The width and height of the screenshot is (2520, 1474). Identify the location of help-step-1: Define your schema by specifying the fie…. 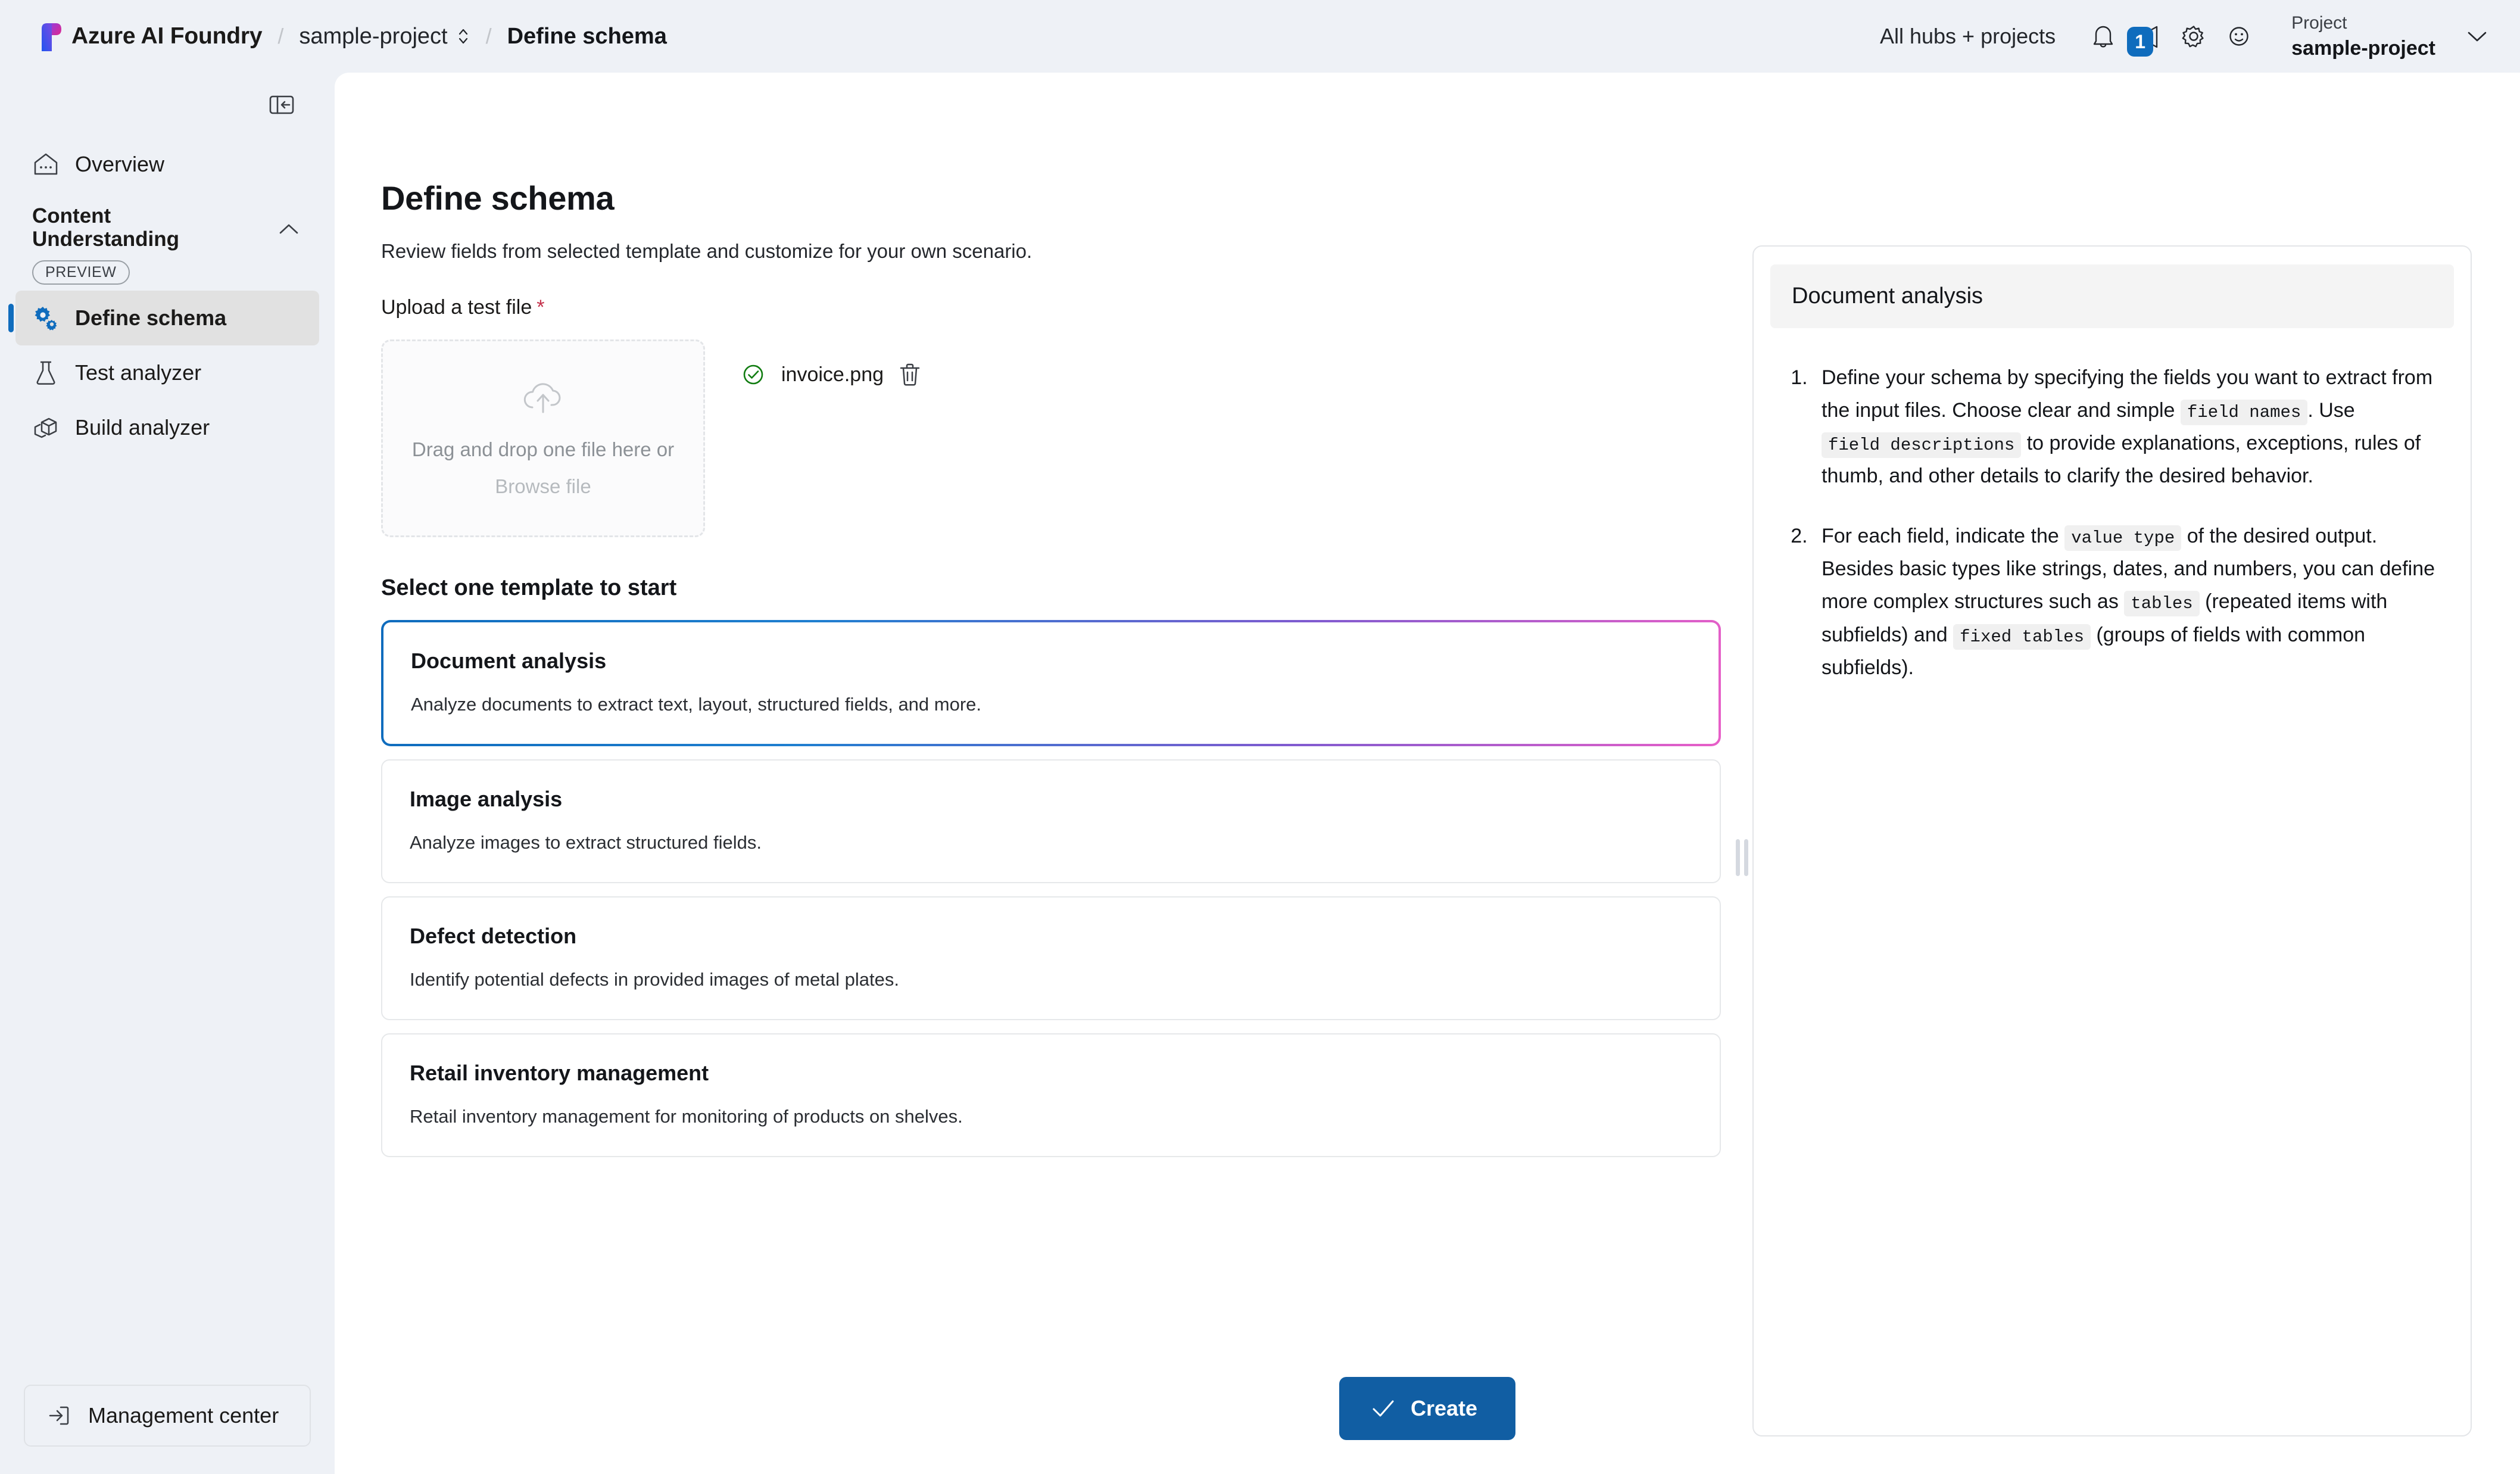
(2125, 427).